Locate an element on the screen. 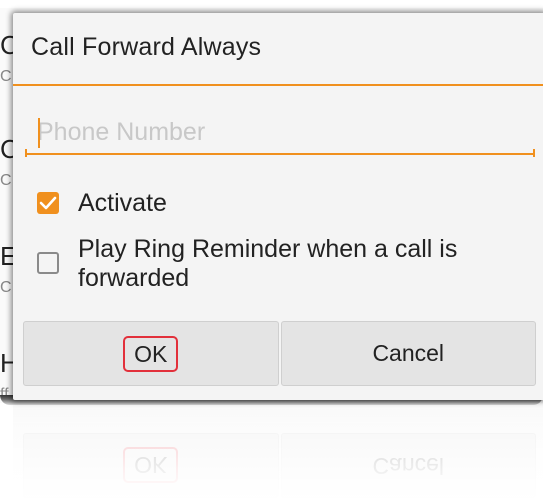 This screenshot has width=543, height=503. phone-number-input is located at coordinates (280, 133).